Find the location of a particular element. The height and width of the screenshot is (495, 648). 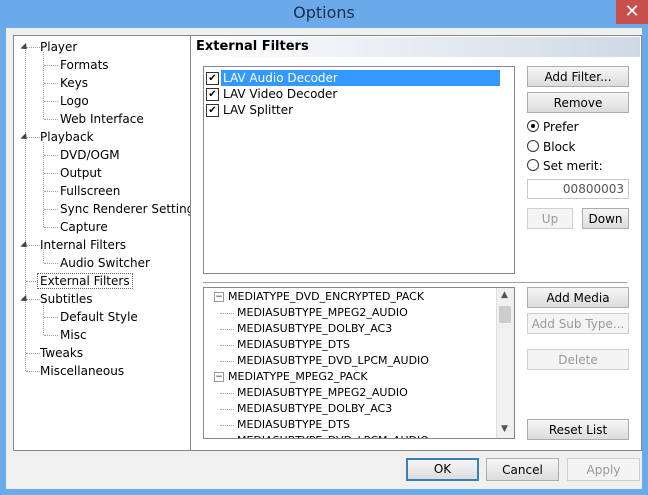

media-subtype-label: MEDIASUBTYPE_DTS is located at coordinates (293, 424).